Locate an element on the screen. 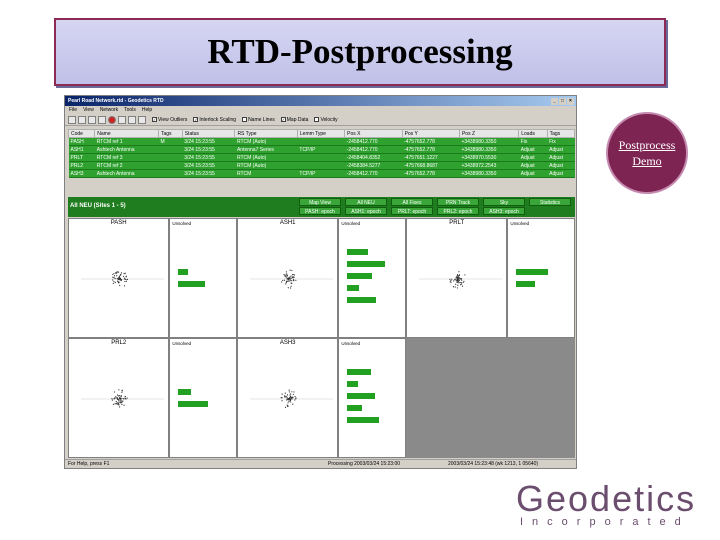  tab-prlt-epoch: PRLT: epoch is located at coordinates (412, 211).